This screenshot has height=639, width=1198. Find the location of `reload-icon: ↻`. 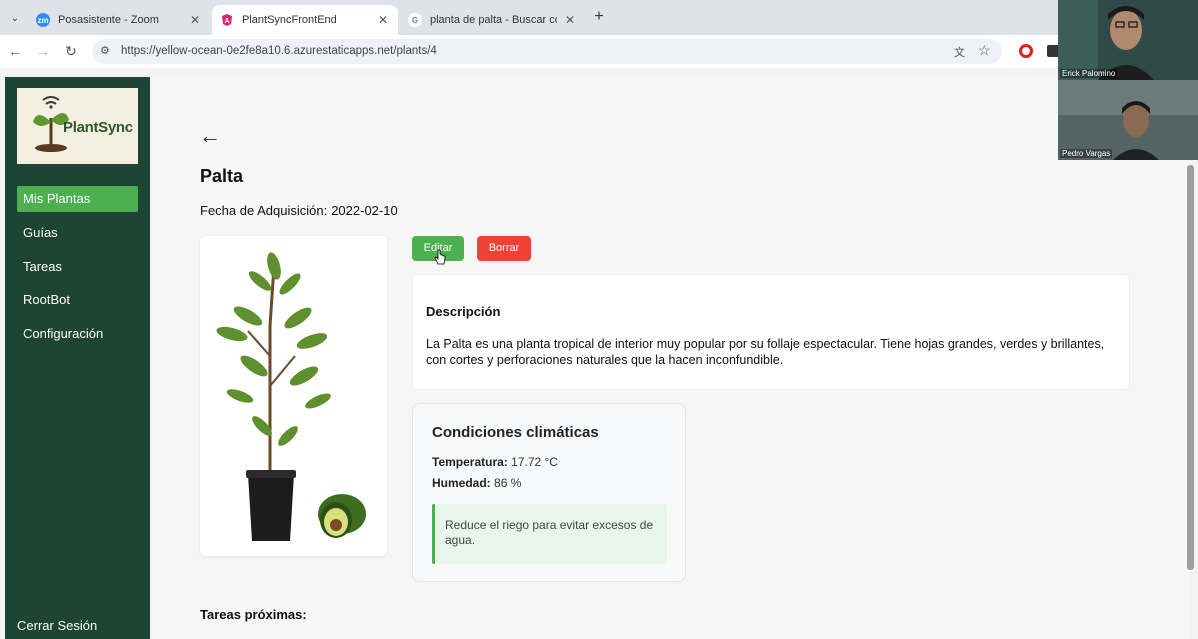

reload-icon: ↻ is located at coordinates (71, 51).